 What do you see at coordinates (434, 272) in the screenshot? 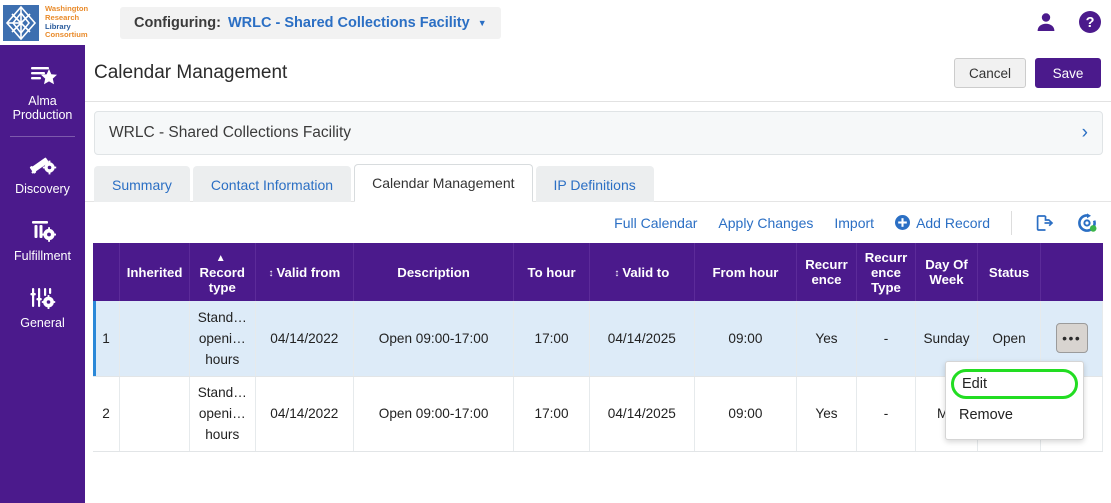
I see `col-header-description: Description` at bounding box center [434, 272].